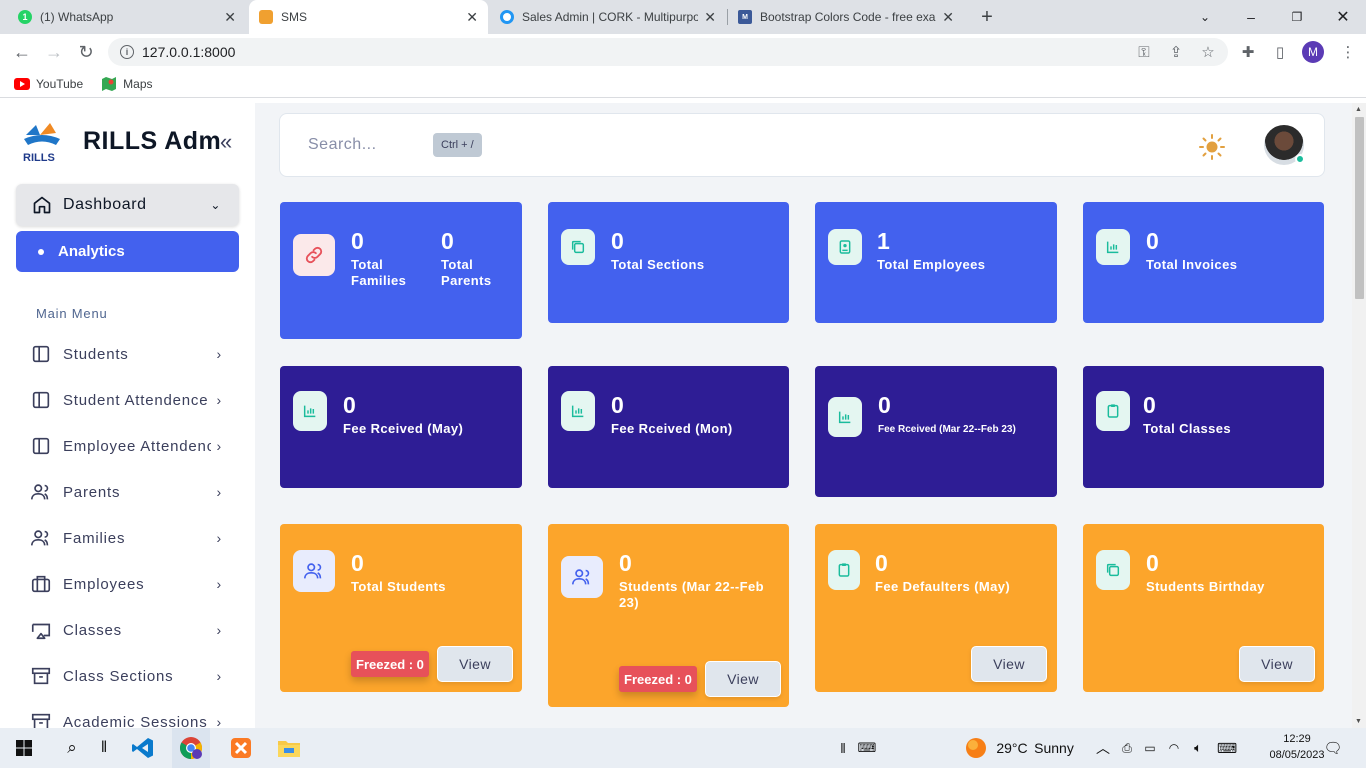 The image size is (1366, 768). I want to click on search-icon: ⌕, so click(72, 748).